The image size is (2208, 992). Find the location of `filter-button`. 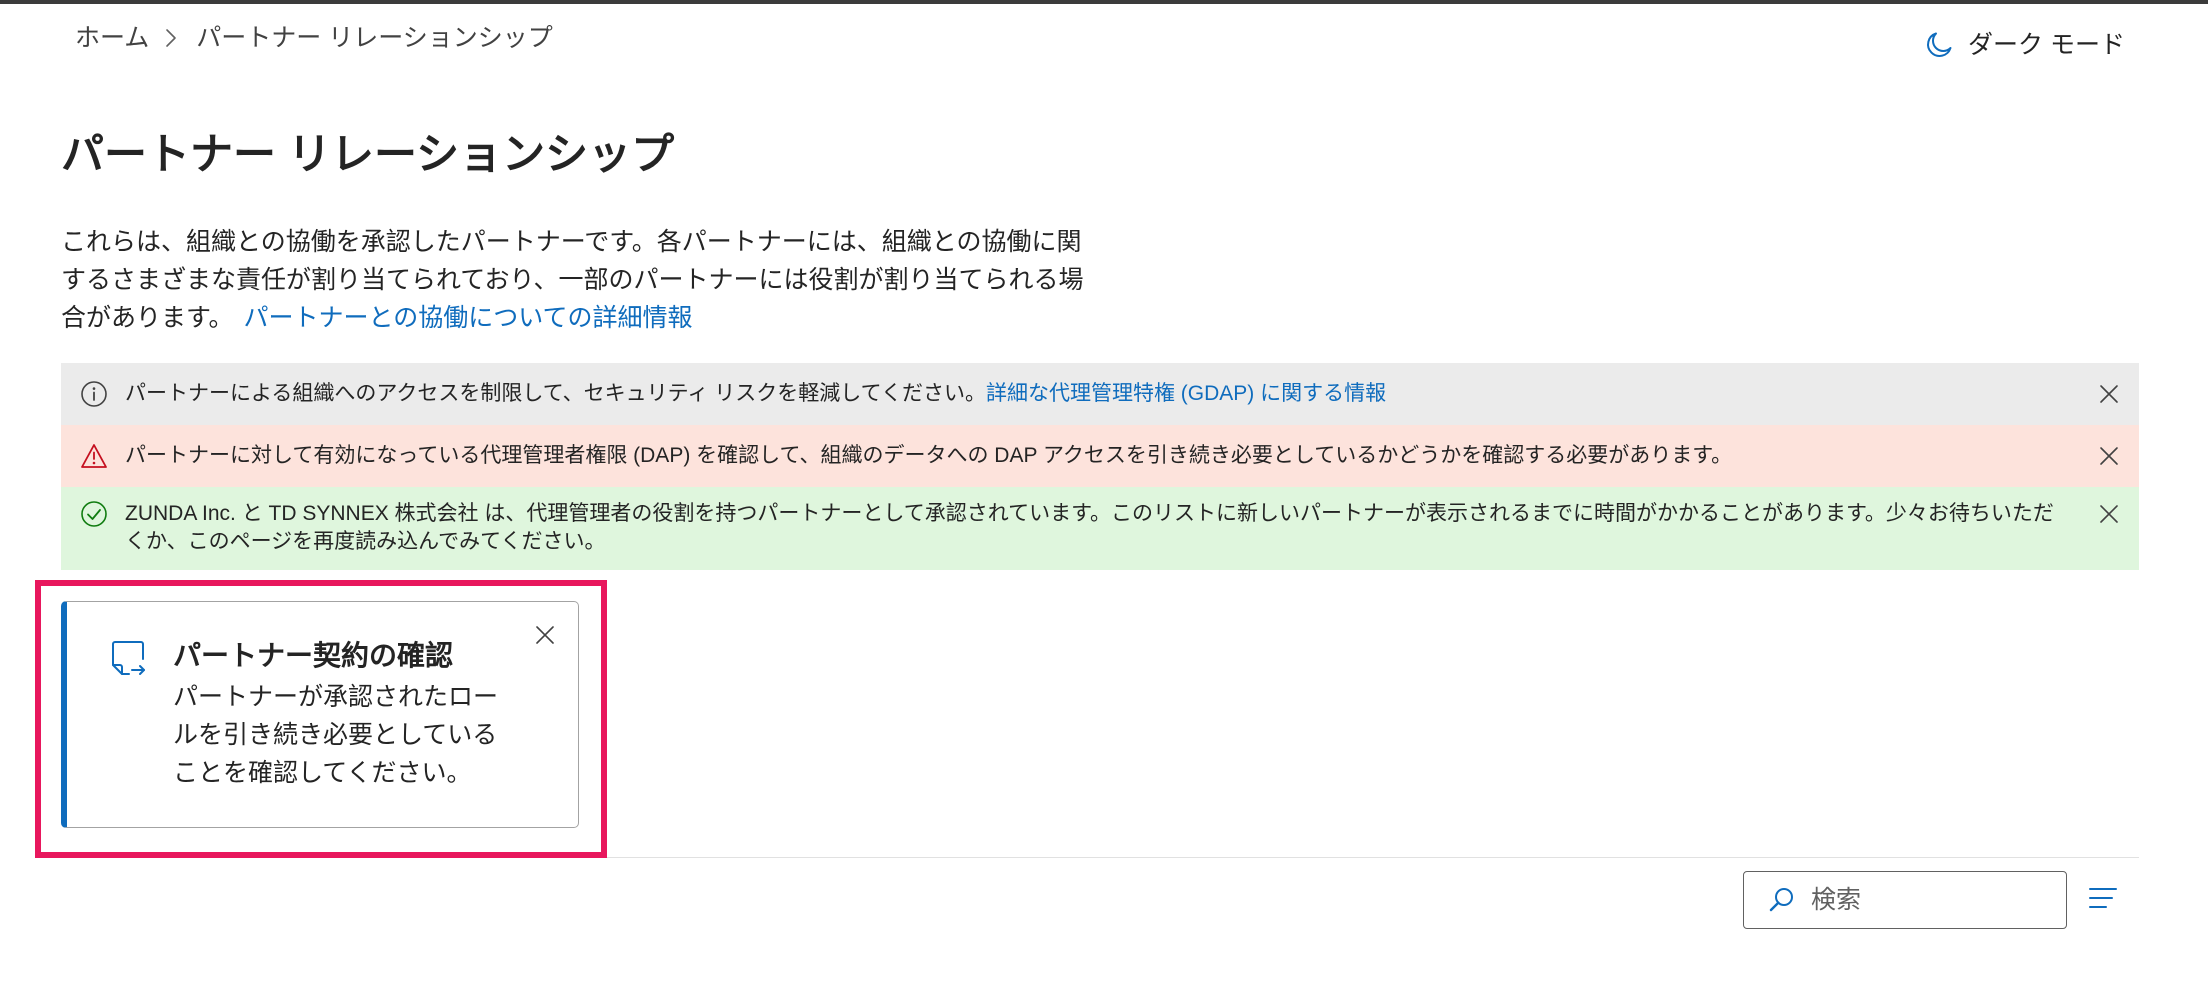

filter-button is located at coordinates (2103, 898).